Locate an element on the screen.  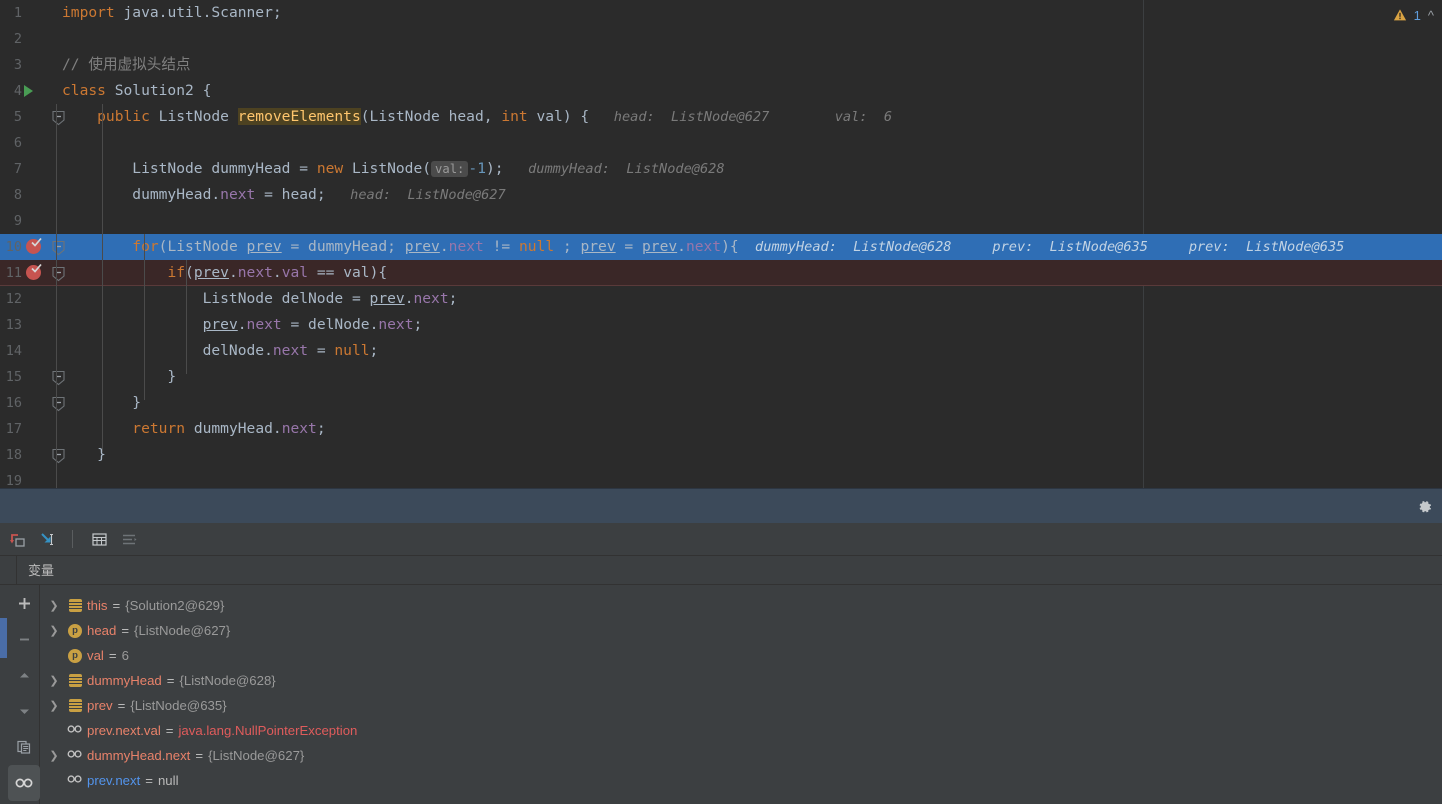
variable-value: java.lang.NullPointerException is located at coordinates (268, 730).